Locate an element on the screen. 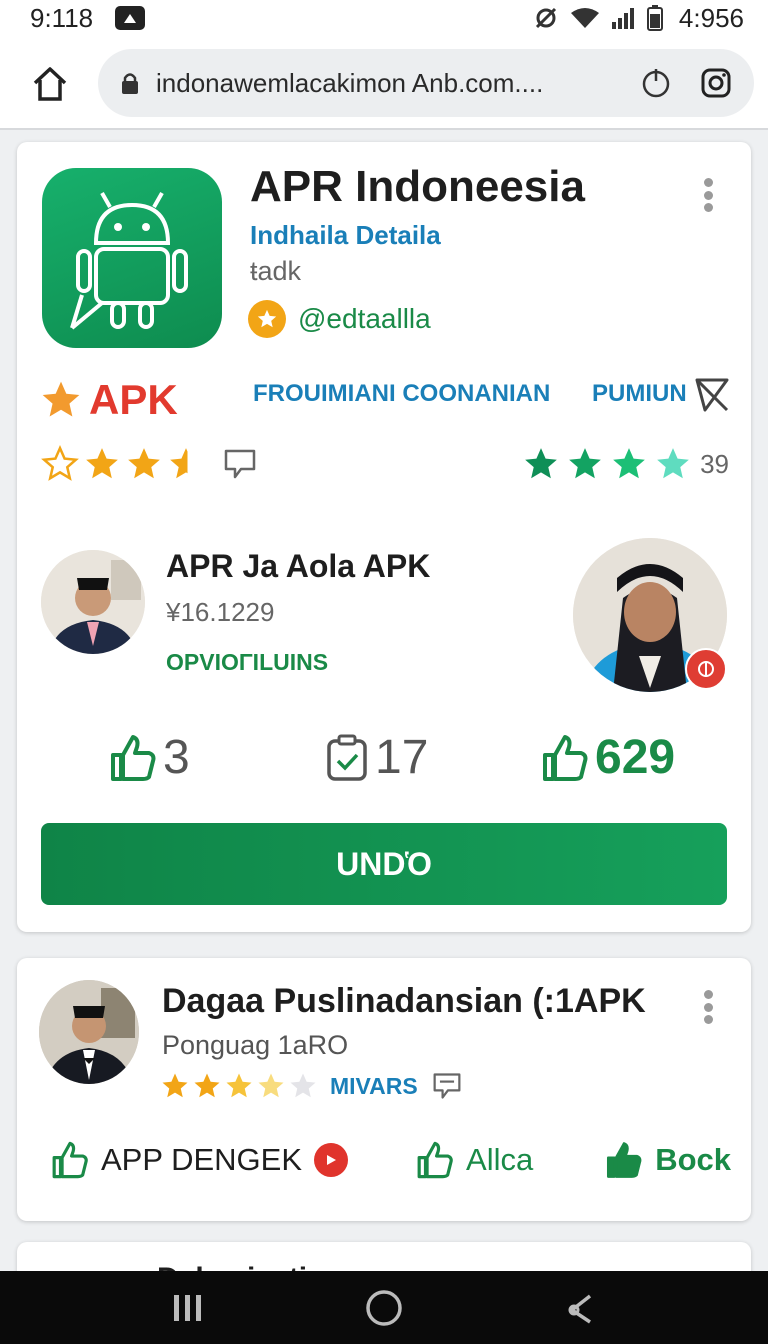 The width and height of the screenshot is (768, 1344). bock-action: Bock is located at coordinates (668, 1160).